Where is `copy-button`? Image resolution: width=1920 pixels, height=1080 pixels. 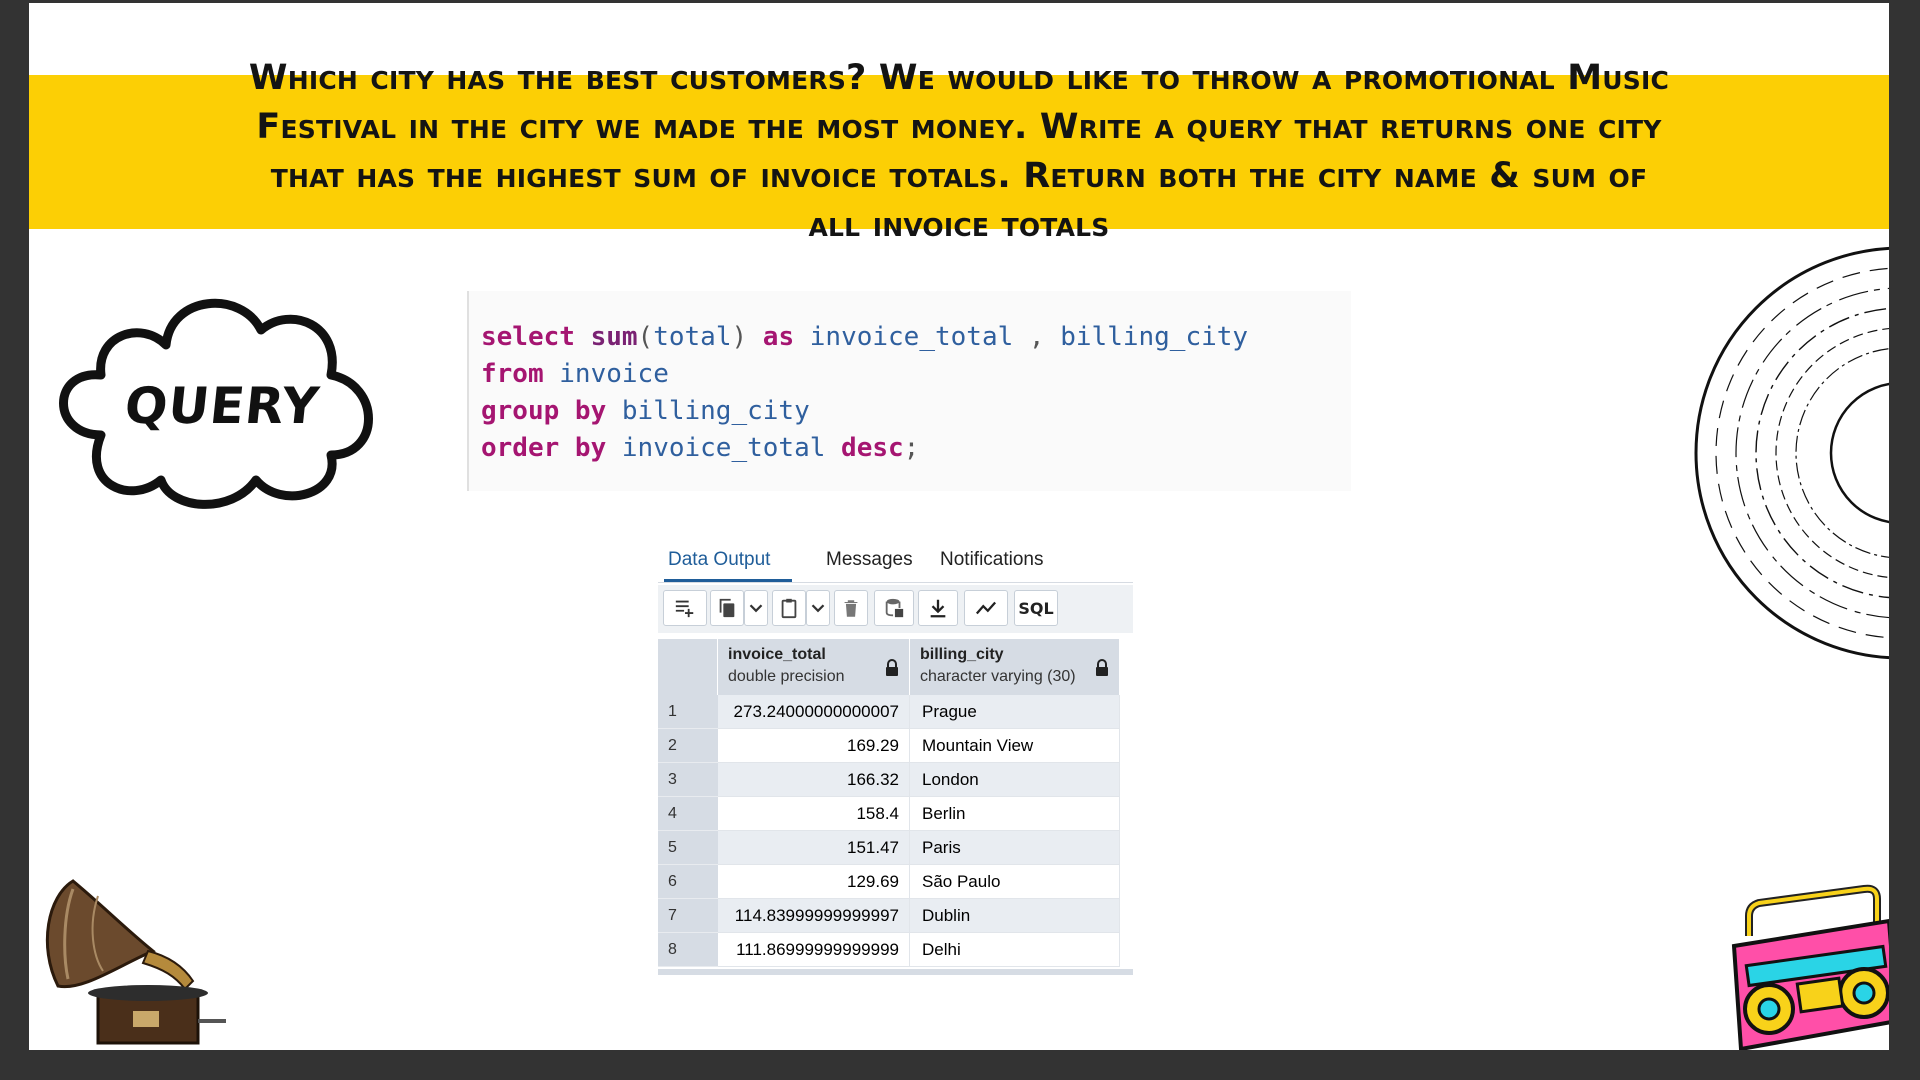 copy-button is located at coordinates (727, 608).